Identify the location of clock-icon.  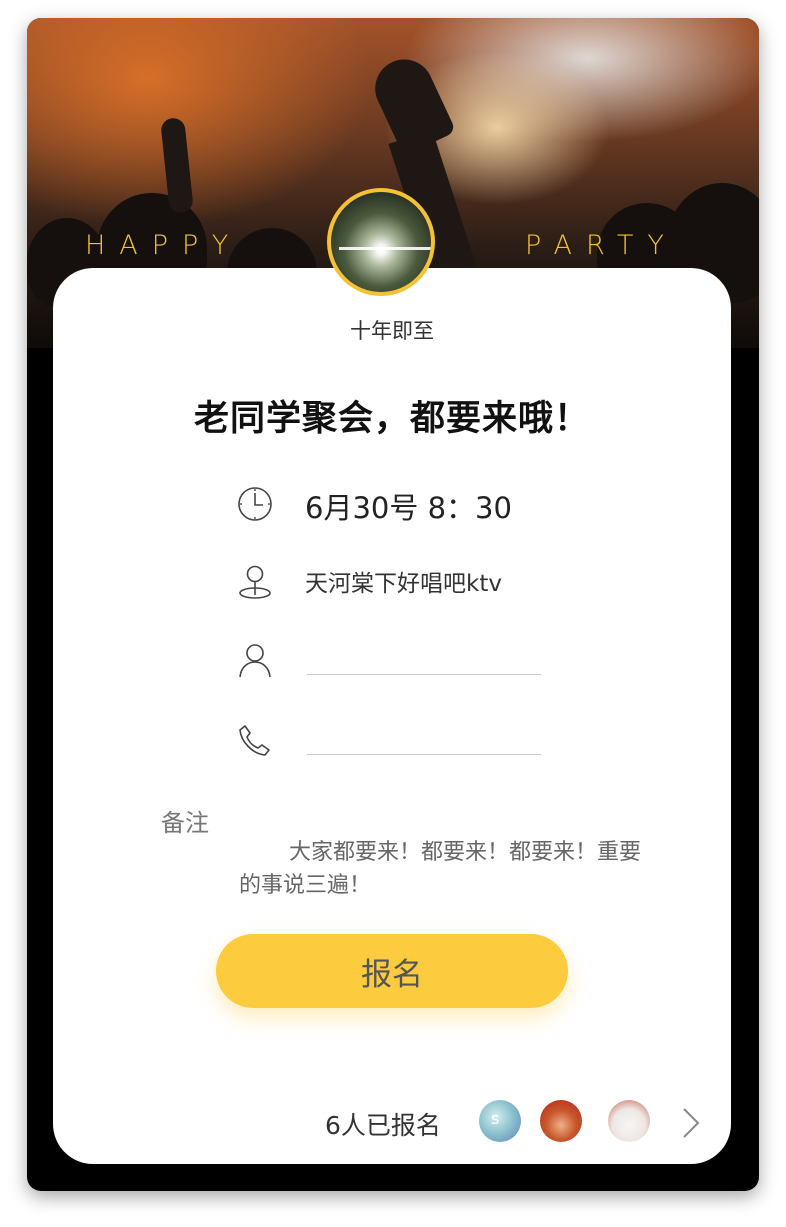
(255, 504).